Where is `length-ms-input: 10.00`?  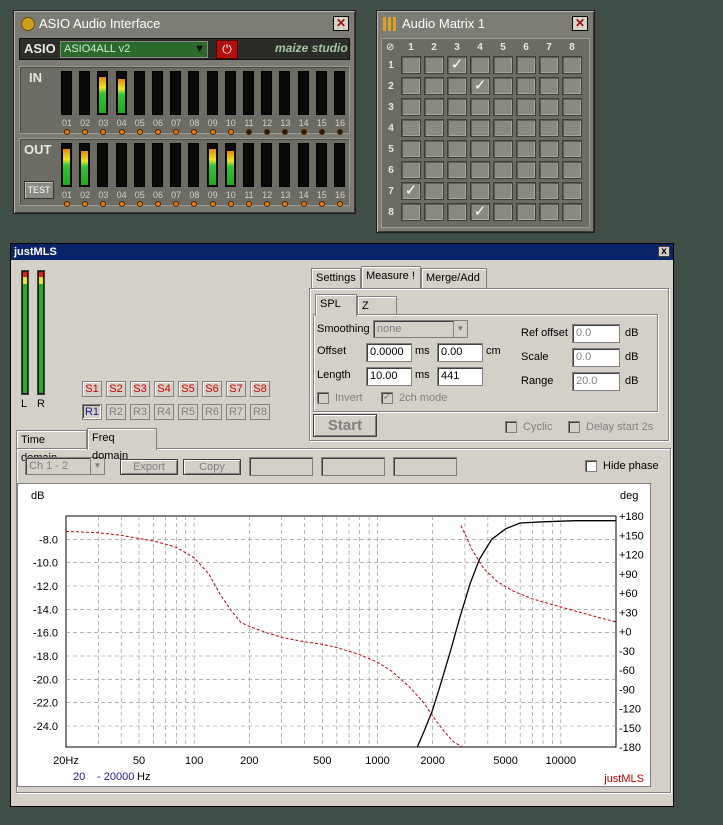
length-ms-input: 10.00 is located at coordinates (389, 376).